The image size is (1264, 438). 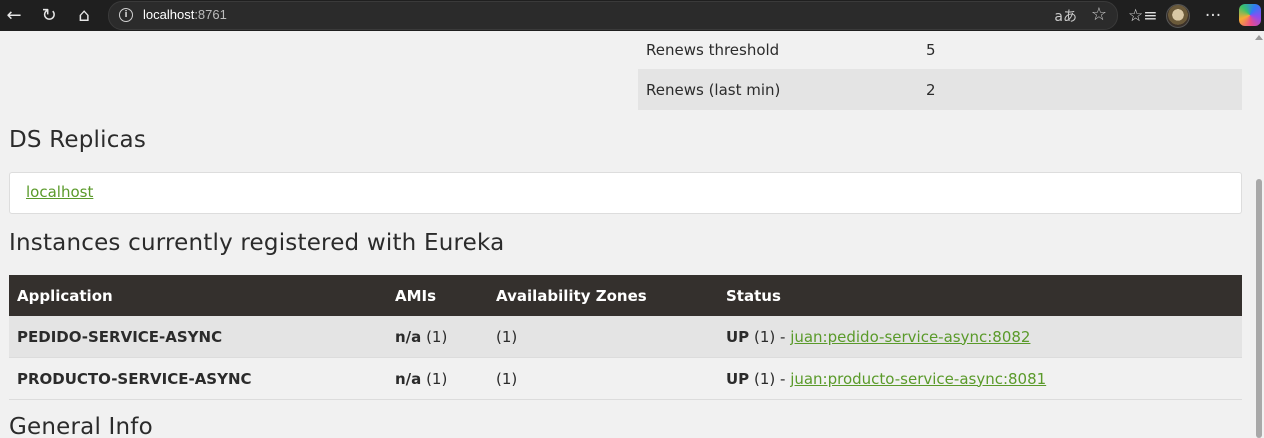 I want to click on application-name: PEDIDO-SERVICE-ASYNC, so click(x=198, y=337).